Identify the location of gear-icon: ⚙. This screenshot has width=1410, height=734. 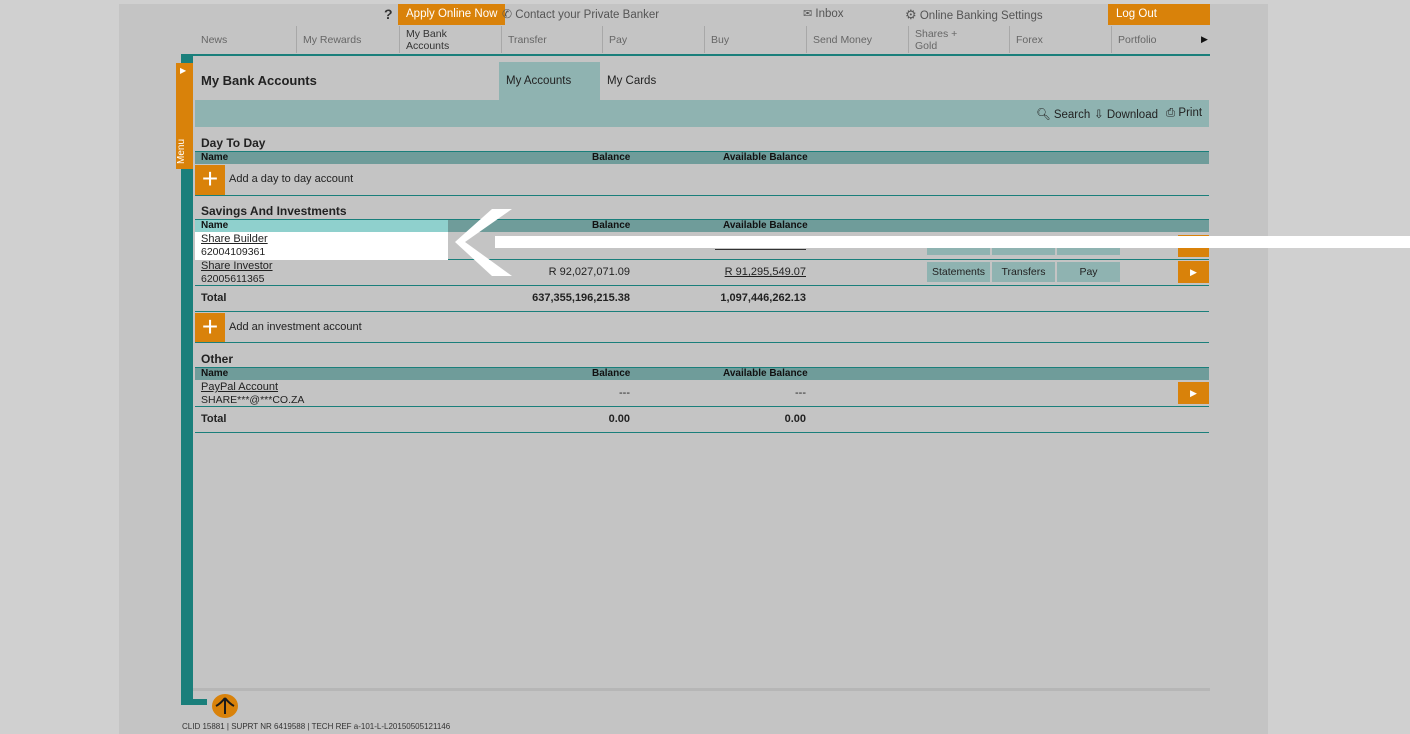
(911, 14).